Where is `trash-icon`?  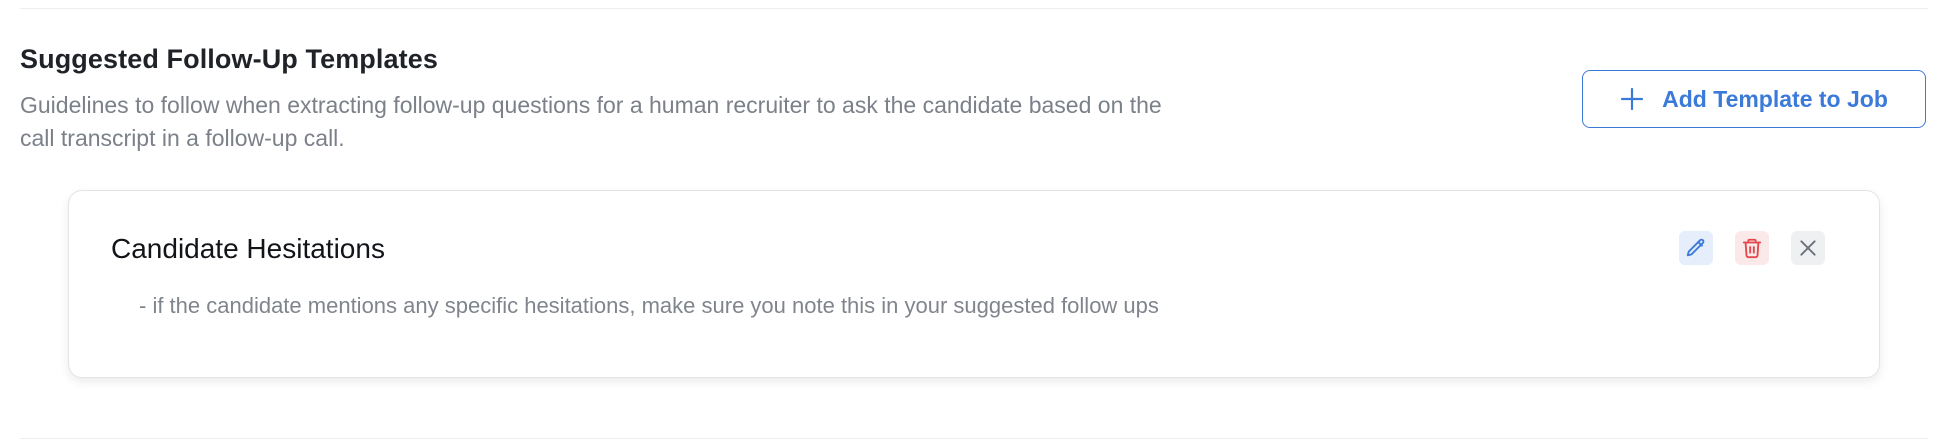
trash-icon is located at coordinates (1752, 248).